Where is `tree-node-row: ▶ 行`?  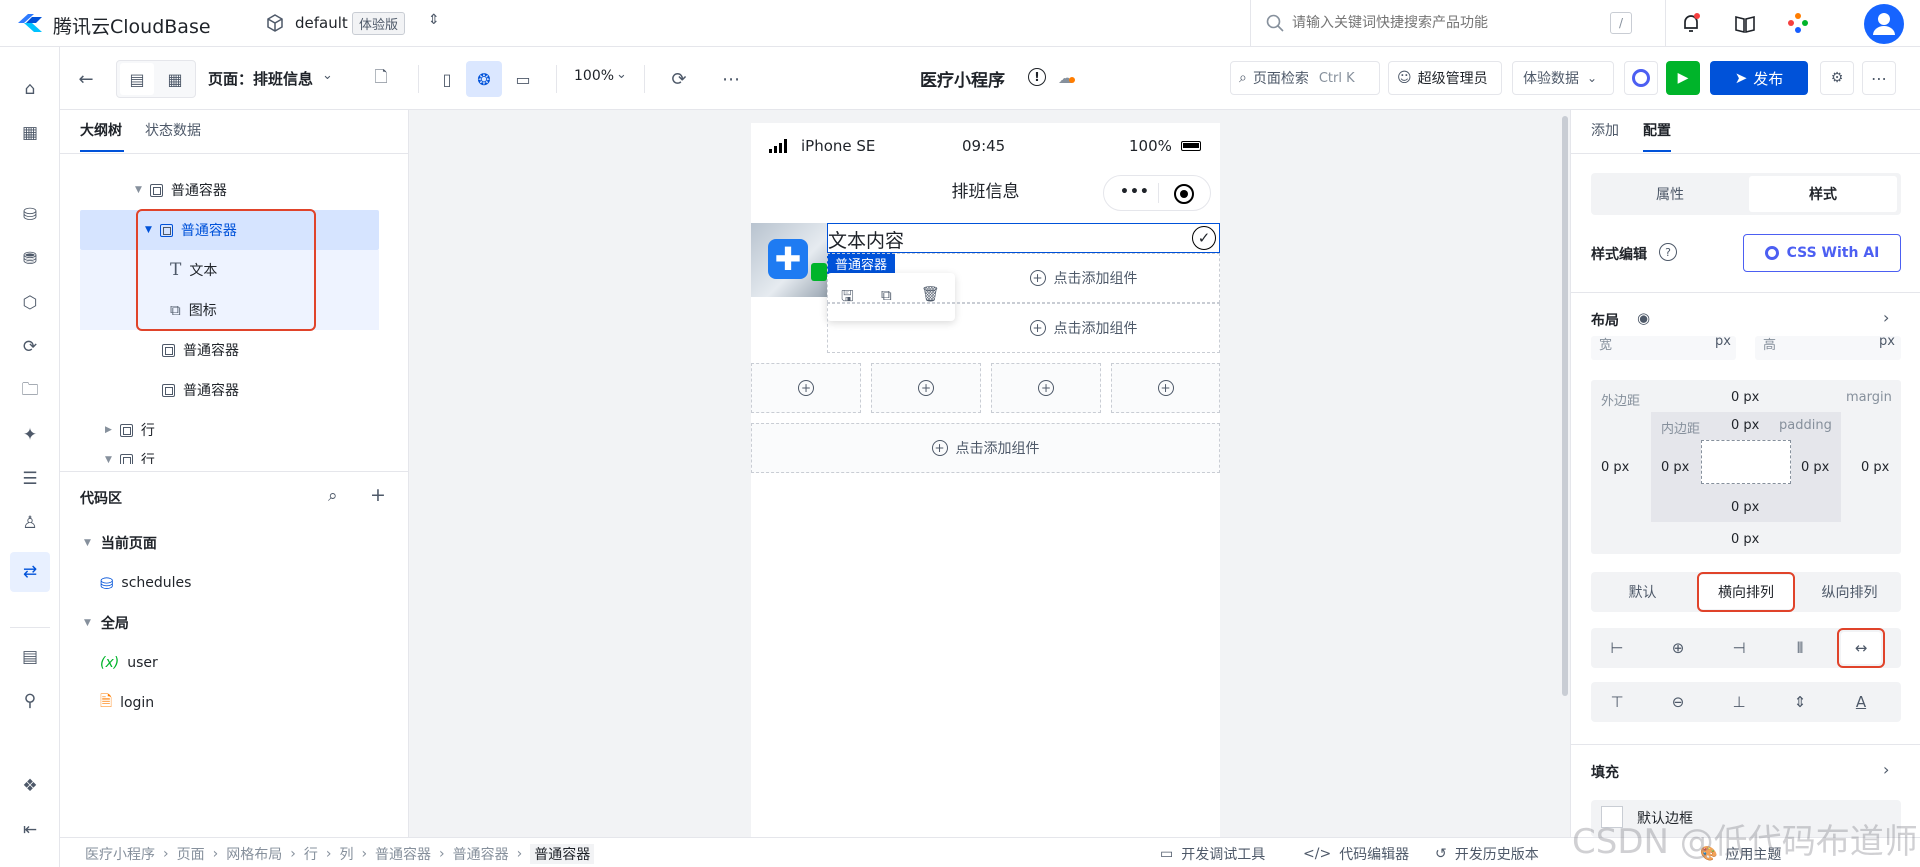
tree-node-row: ▶ 行 is located at coordinates (130, 430).